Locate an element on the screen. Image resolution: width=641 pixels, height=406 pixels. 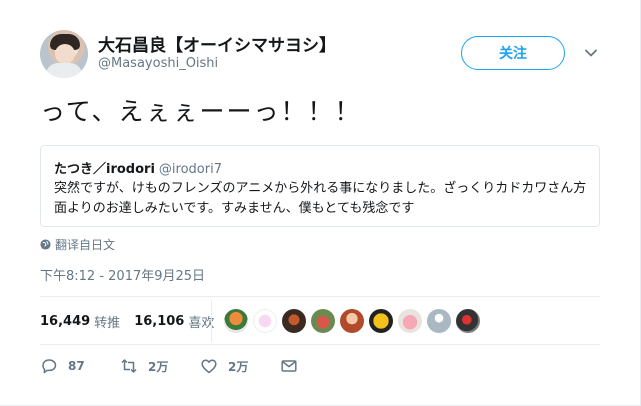
reply-icon is located at coordinates (49, 366).